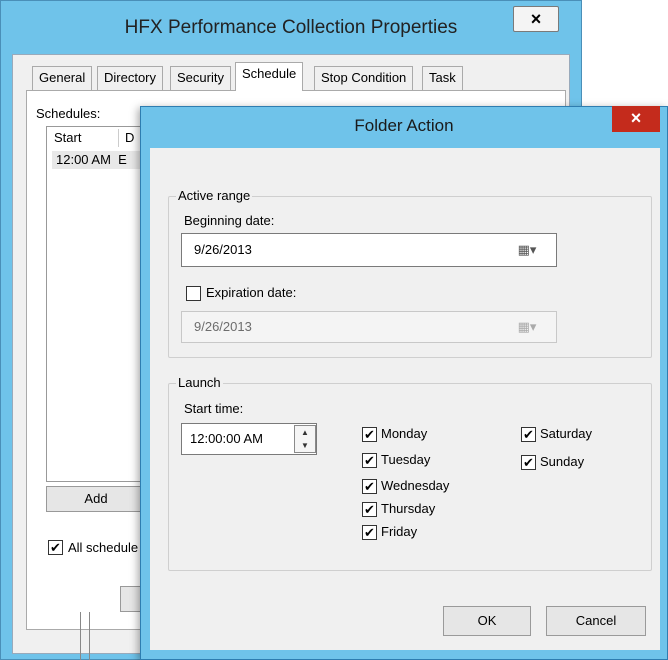 The width and height of the screenshot is (668, 660). What do you see at coordinates (96, 499) in the screenshot?
I see `add-button: Add` at bounding box center [96, 499].